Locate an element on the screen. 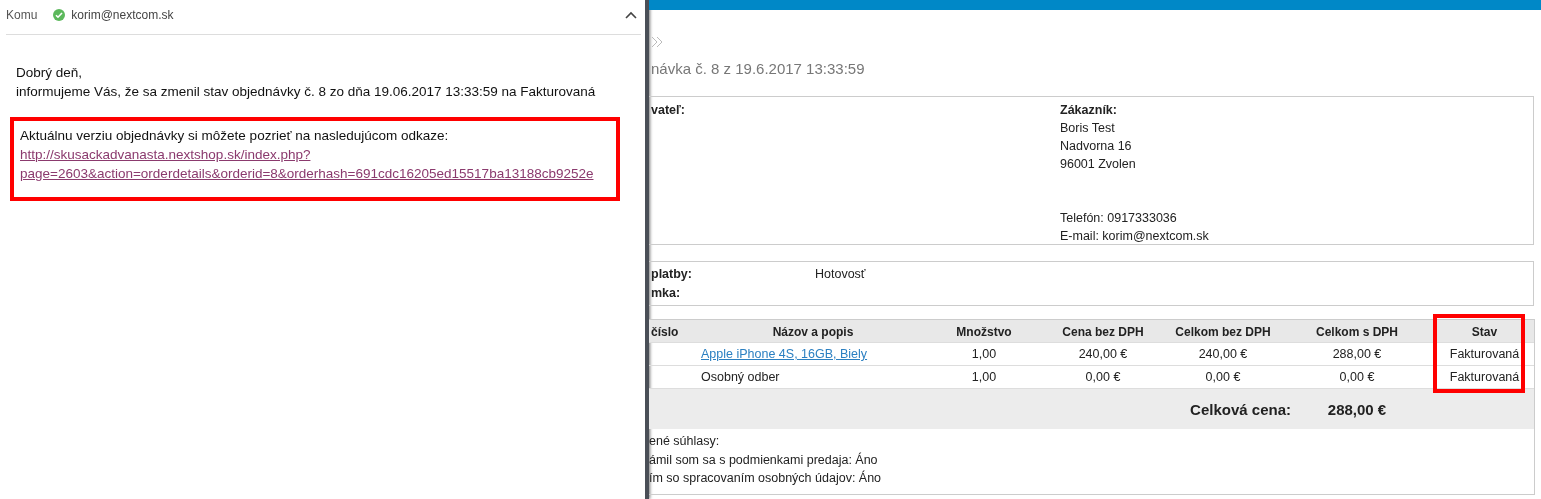 This screenshot has height=499, width=1541. column-header: Cena bez DPH is located at coordinates (1103, 331).